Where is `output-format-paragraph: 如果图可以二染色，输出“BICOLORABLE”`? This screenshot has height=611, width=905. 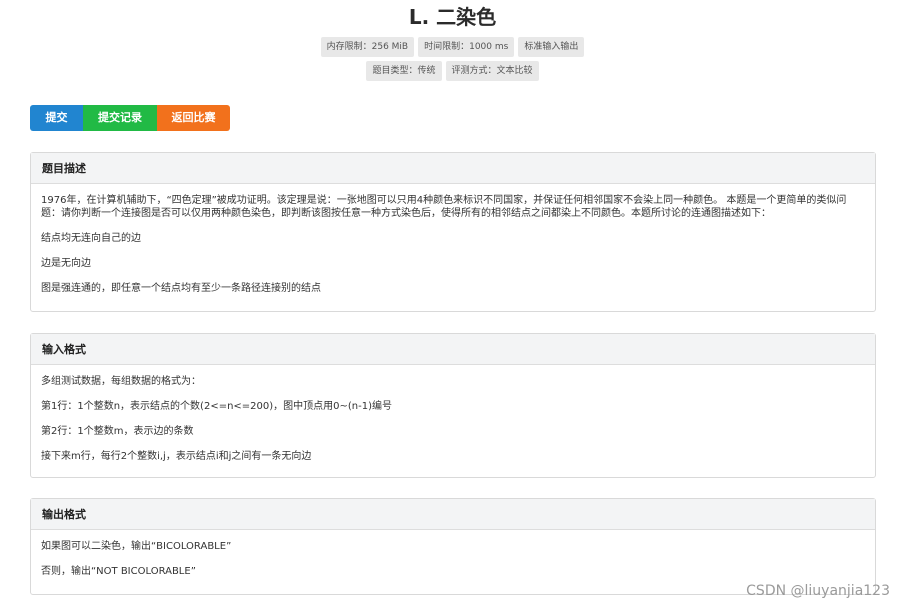
output-format-paragraph: 如果图可以二染色，输出“BICOLORABLE” is located at coordinates (136, 546).